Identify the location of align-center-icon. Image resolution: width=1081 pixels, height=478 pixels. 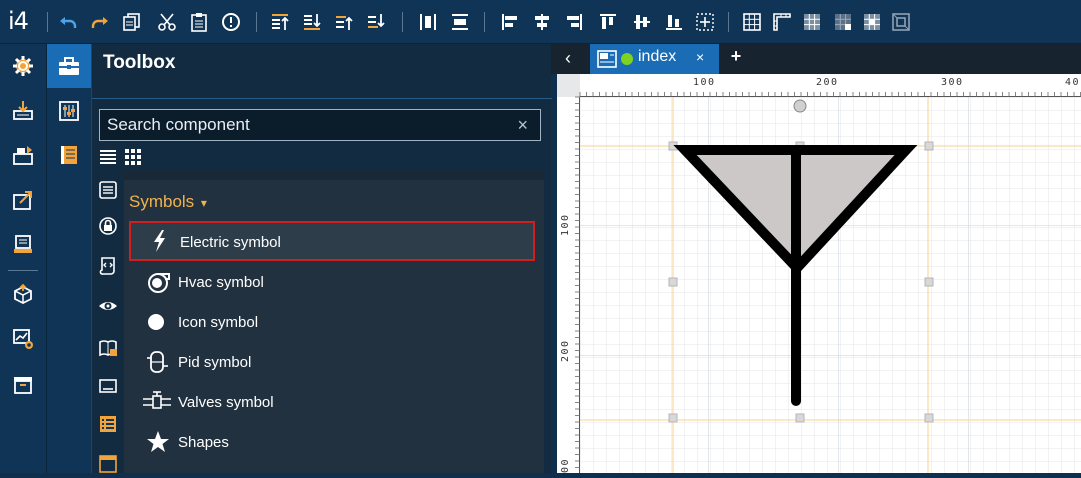
(542, 22).